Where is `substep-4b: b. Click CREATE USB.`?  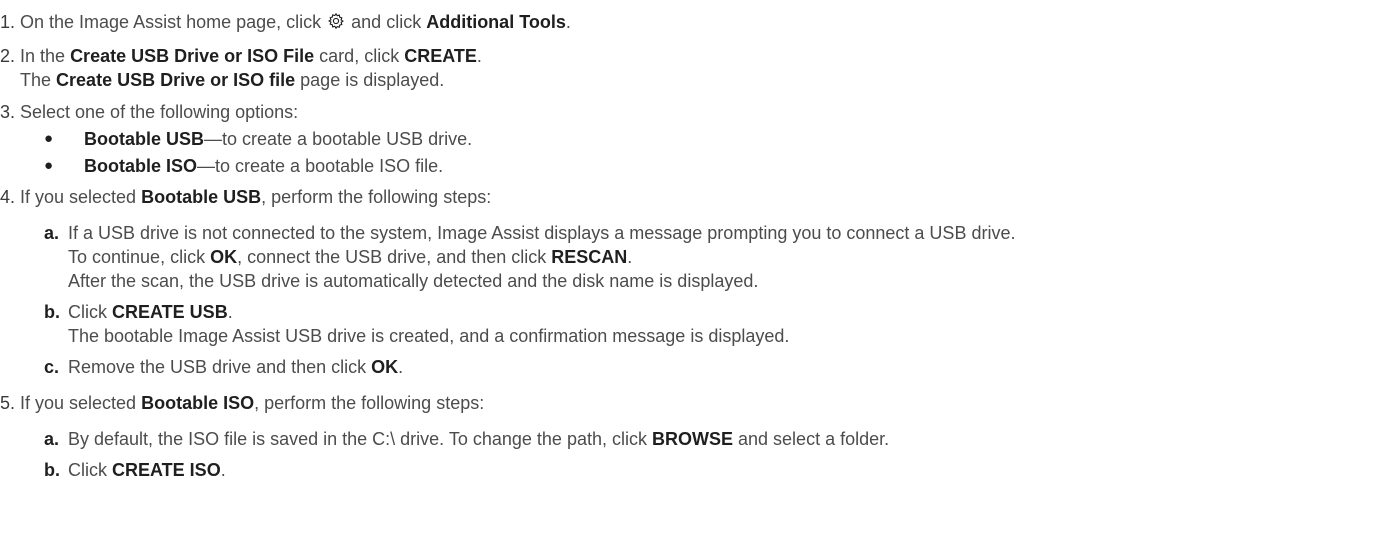
substep-4b: b. Click CREATE USB. is located at coordinates (138, 312).